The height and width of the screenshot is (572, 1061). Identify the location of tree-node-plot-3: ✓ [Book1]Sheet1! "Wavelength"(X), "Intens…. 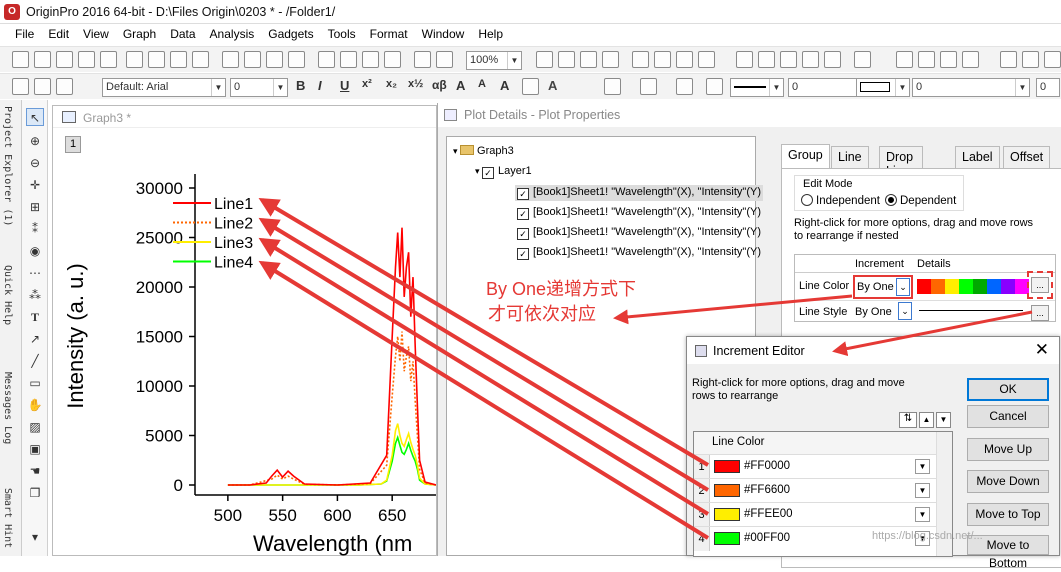
(639, 233).